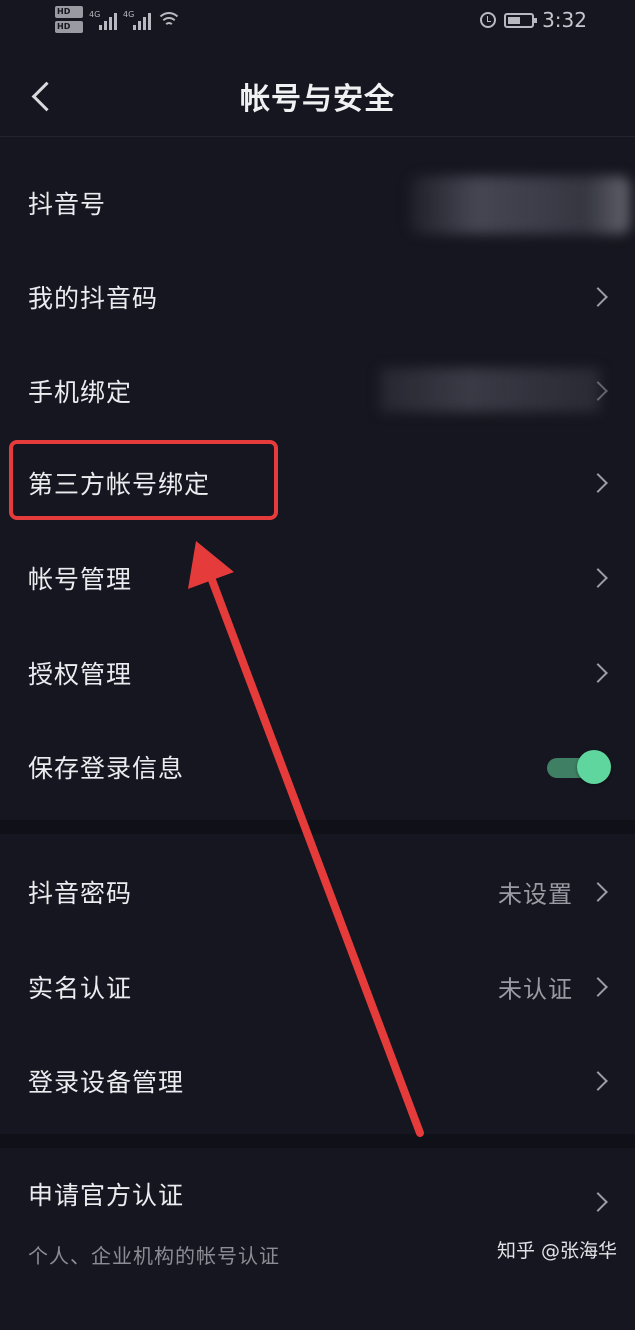 The image size is (635, 1330). Describe the element at coordinates (93, 298) in the screenshot. I see `row-my-qr-code-label: 我的抖音码` at that location.